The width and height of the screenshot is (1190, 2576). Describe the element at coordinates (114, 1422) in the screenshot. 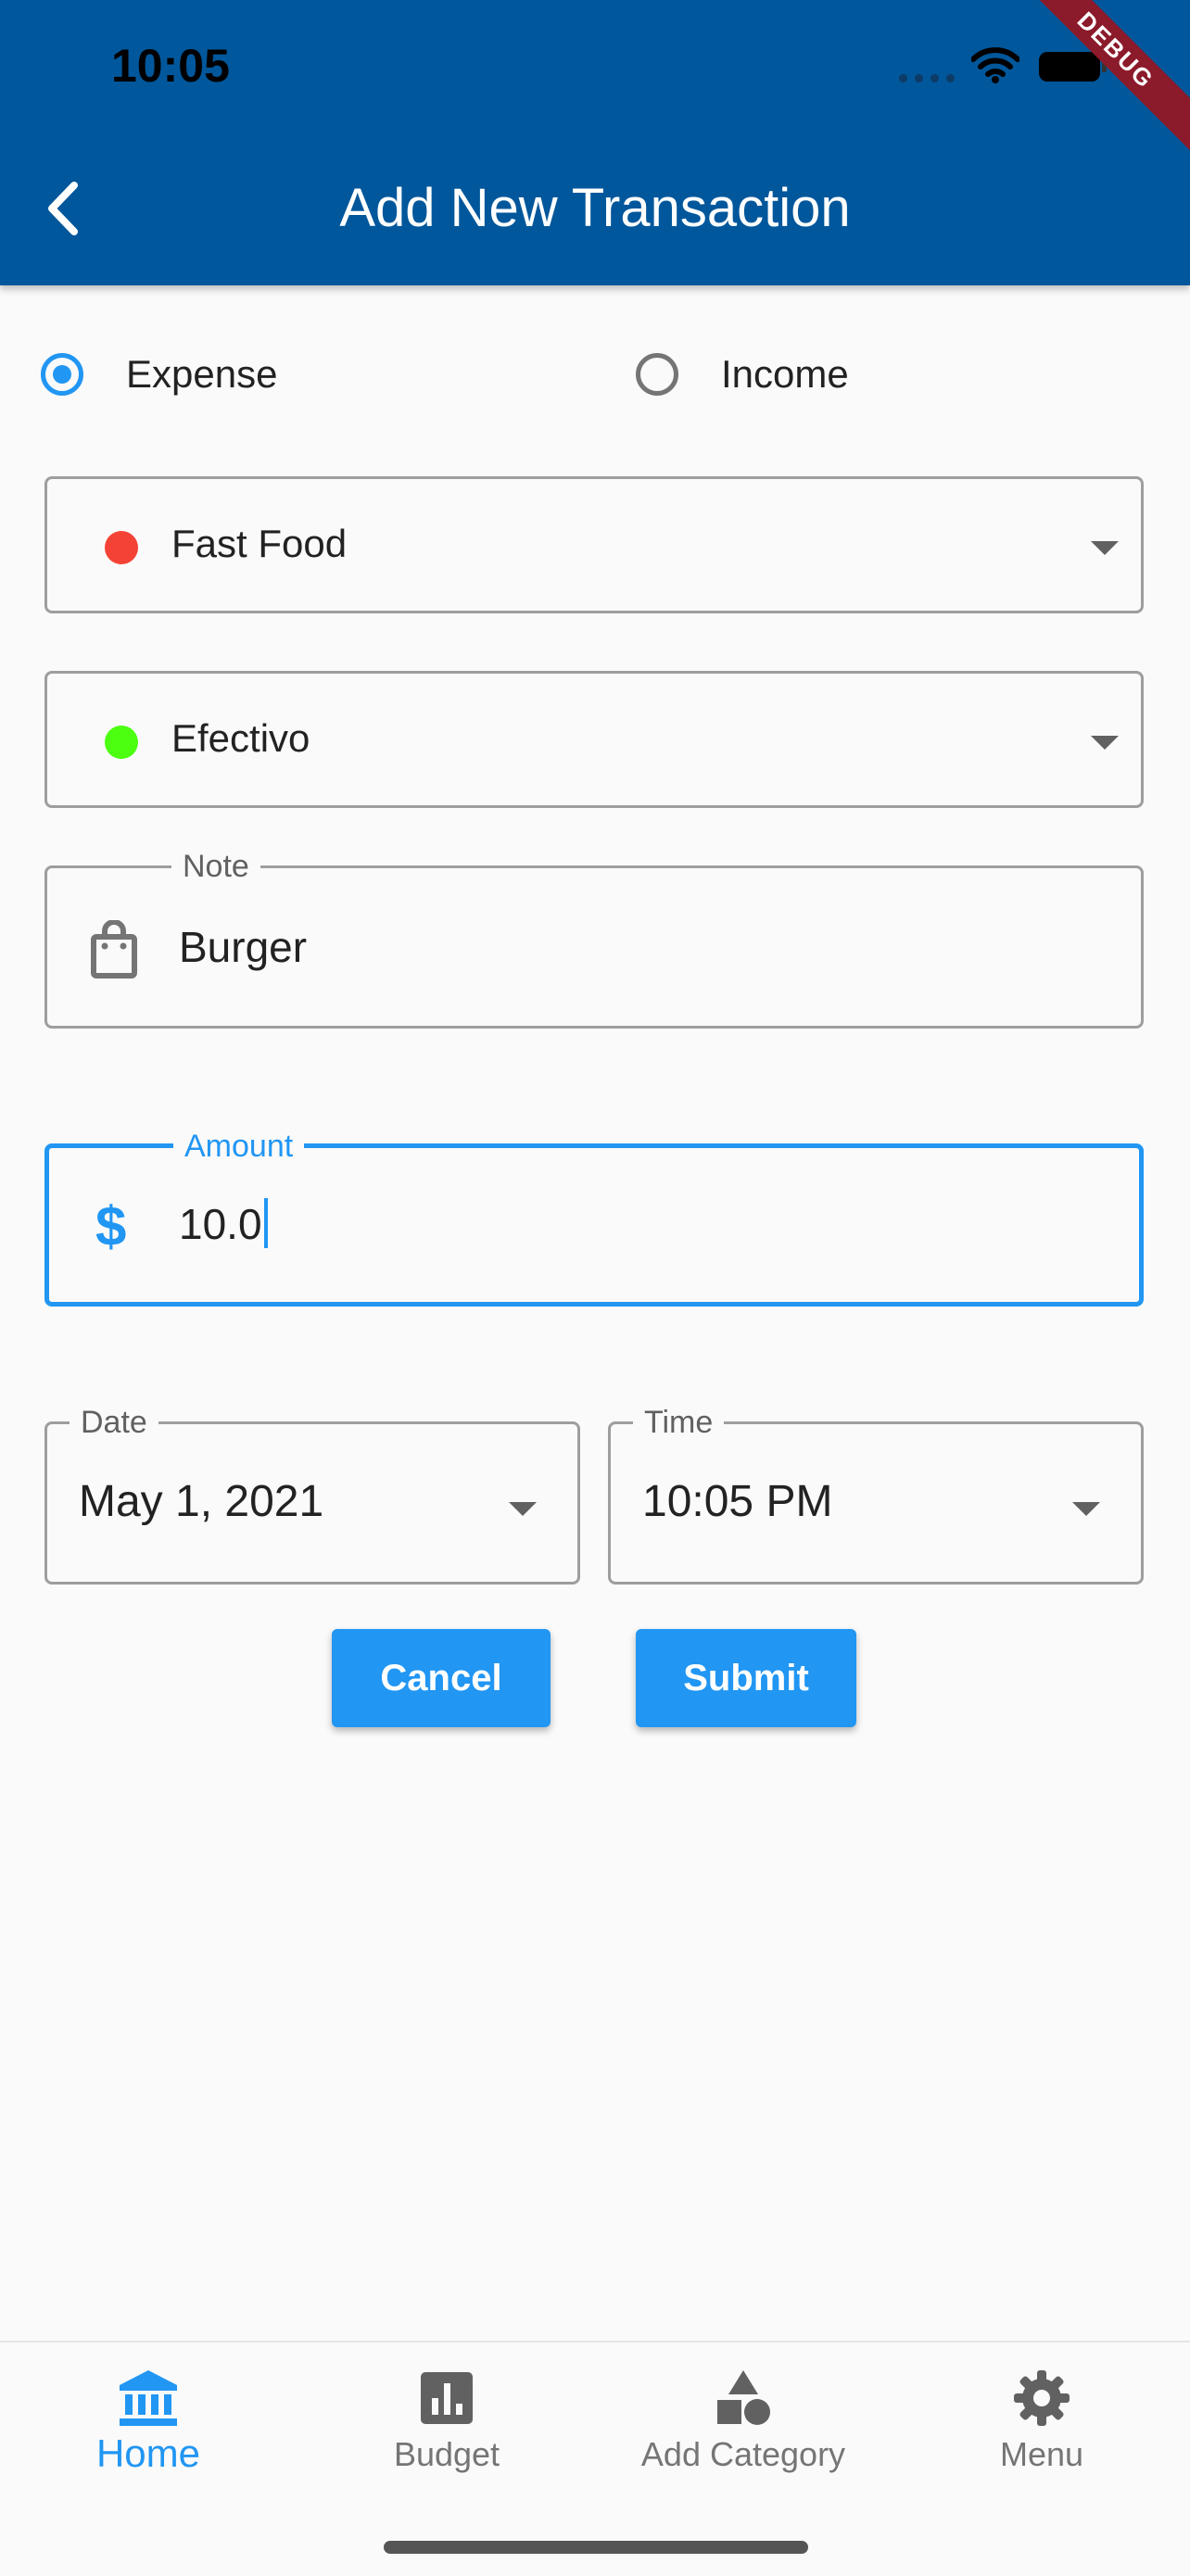

I see `date-label: Date` at that location.